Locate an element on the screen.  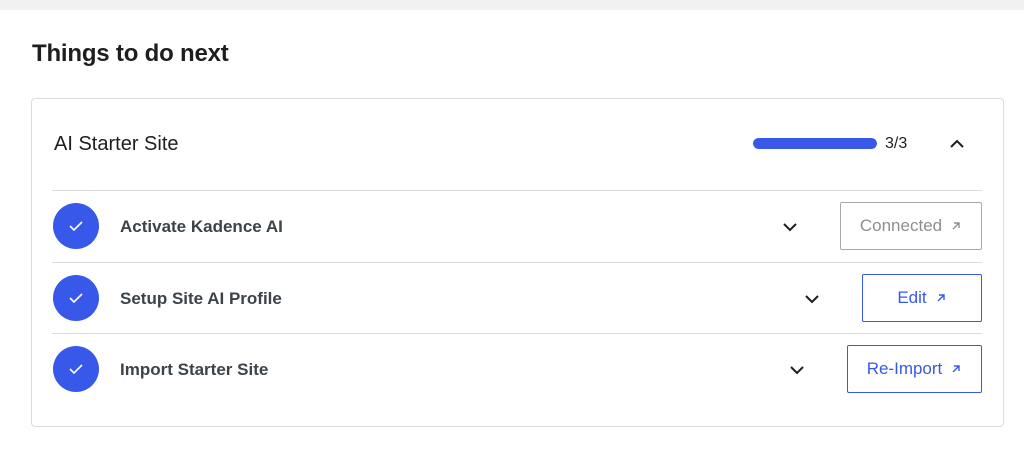
connected-button: Connected is located at coordinates (911, 226).